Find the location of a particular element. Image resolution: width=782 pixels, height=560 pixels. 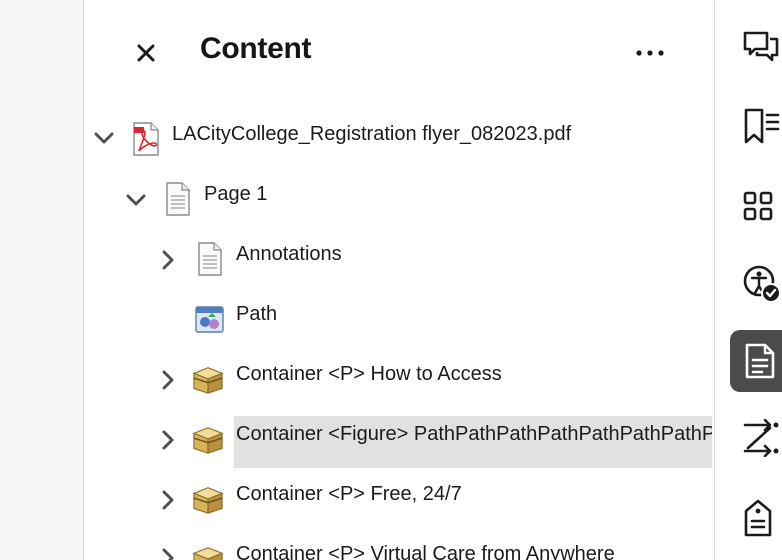

path-image-icon is located at coordinates (210, 319).